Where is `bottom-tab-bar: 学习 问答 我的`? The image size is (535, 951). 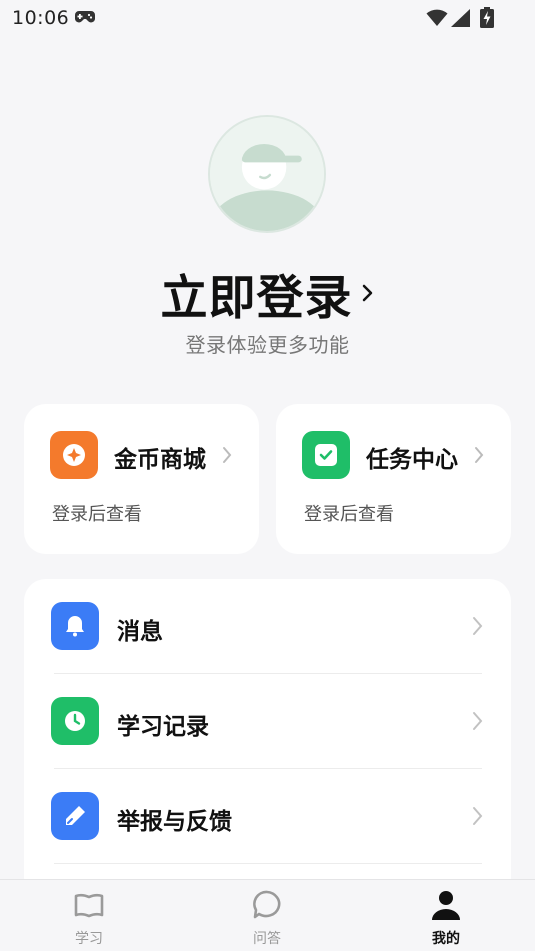 bottom-tab-bar: 学习 问答 我的 is located at coordinates (267, 915).